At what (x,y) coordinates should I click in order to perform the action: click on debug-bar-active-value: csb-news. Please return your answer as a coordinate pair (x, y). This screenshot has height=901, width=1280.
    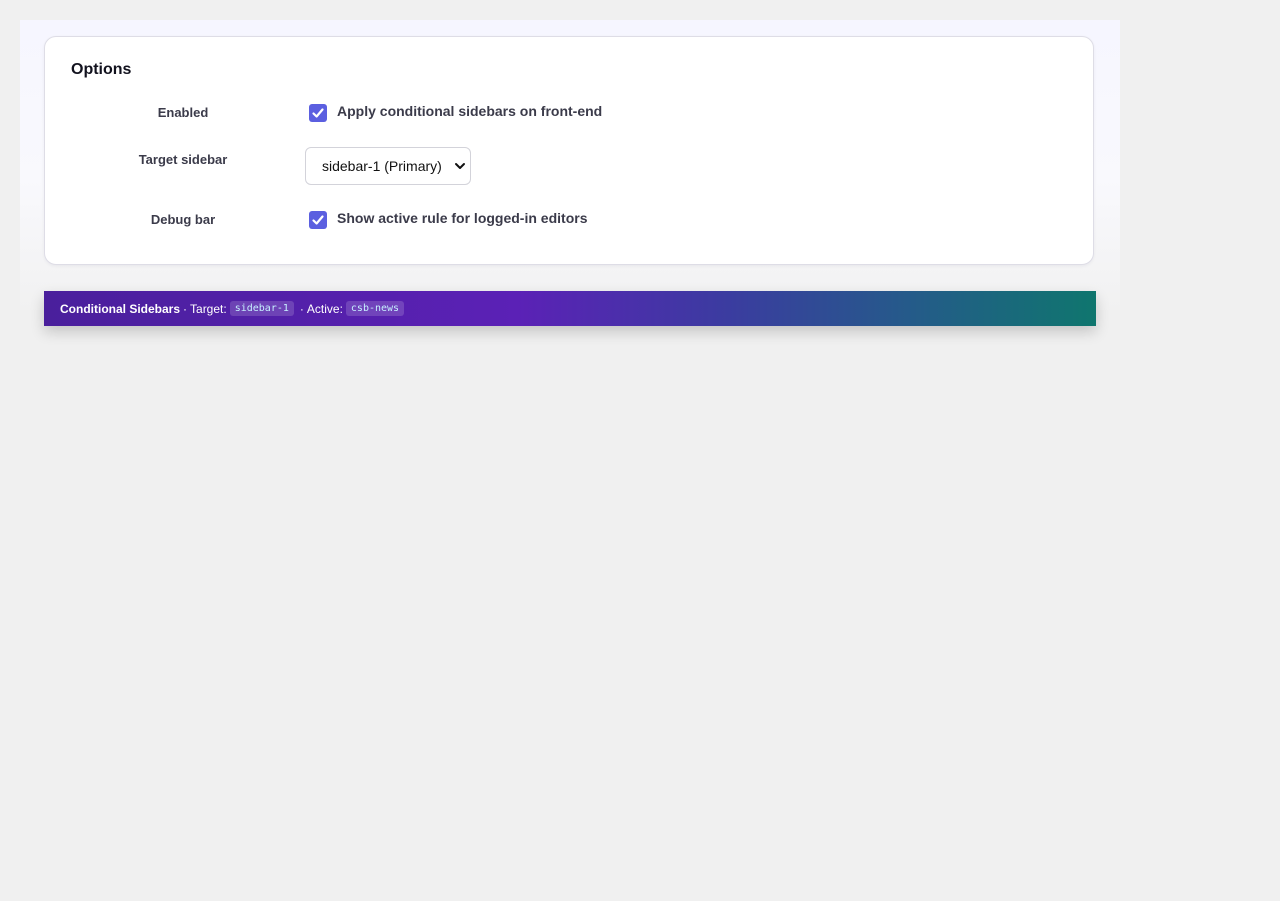
    Looking at the image, I should click on (375, 308).